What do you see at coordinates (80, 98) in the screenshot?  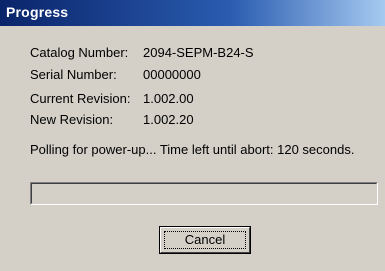 I see `current-revision-label: Current Revision:` at bounding box center [80, 98].